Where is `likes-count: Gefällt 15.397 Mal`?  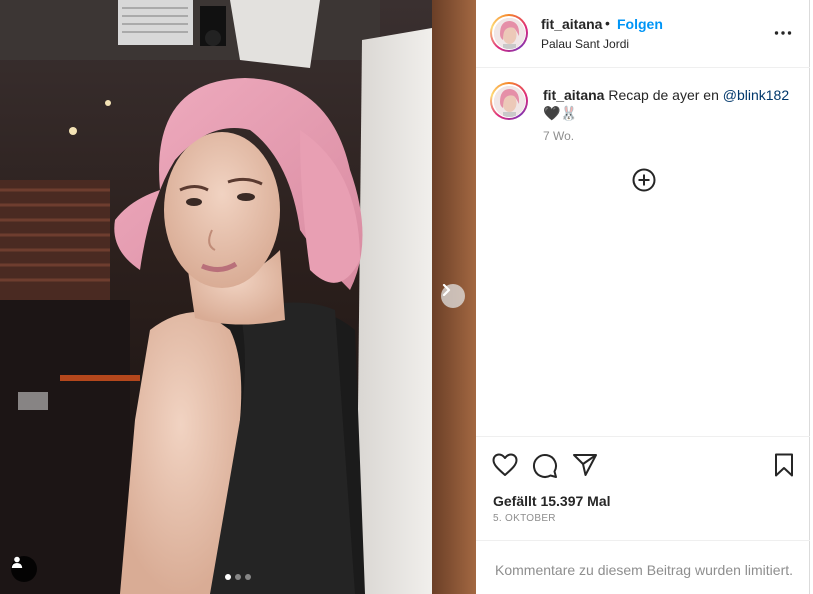 likes-count: Gefällt 15.397 Mal is located at coordinates (552, 501).